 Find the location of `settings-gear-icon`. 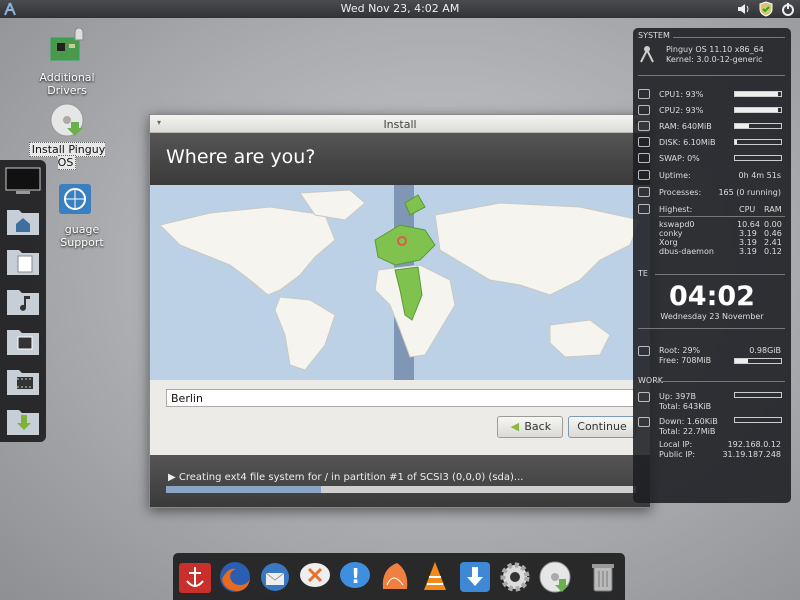

settings-gear-icon is located at coordinates (515, 577).